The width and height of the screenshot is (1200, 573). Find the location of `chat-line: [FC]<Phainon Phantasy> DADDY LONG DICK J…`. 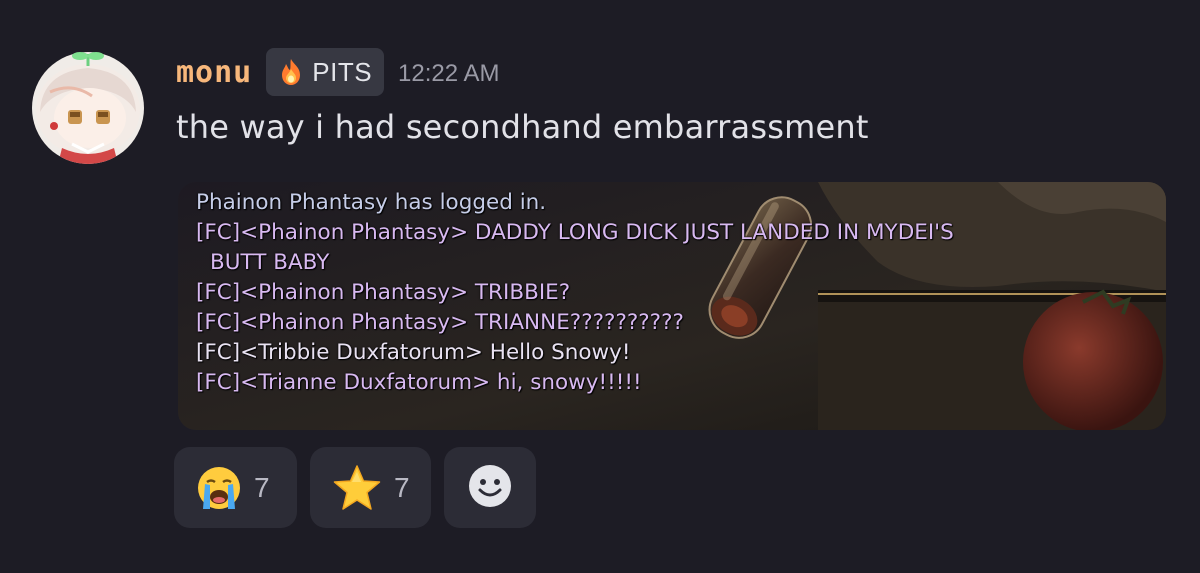

chat-line: [FC]<Phainon Phantasy> DADDY LONG DICK J… is located at coordinates (575, 232).